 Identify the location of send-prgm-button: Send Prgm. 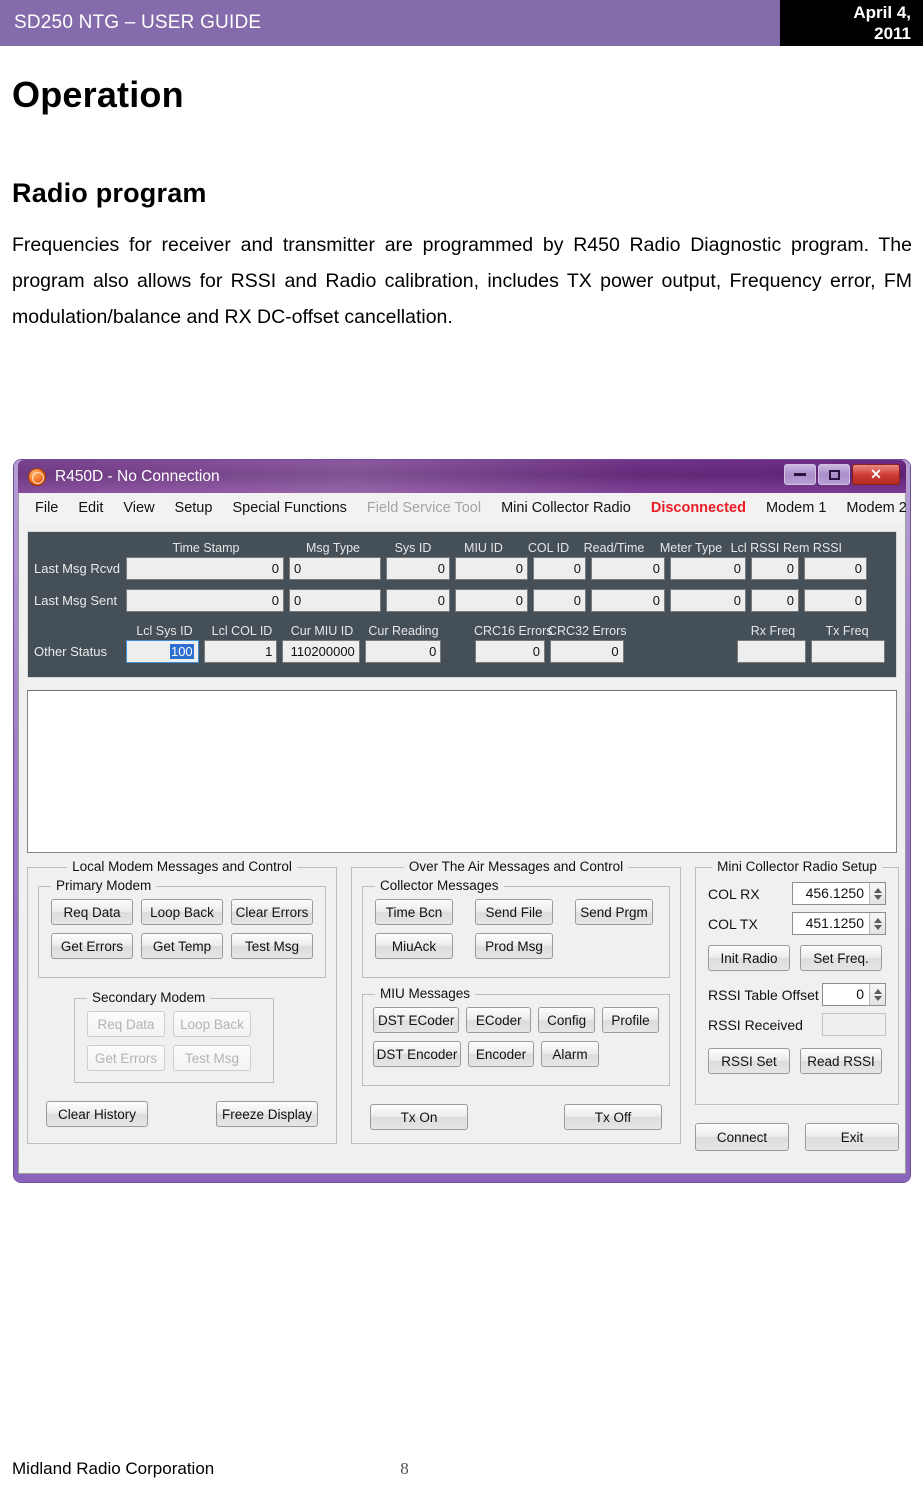
(614, 912).